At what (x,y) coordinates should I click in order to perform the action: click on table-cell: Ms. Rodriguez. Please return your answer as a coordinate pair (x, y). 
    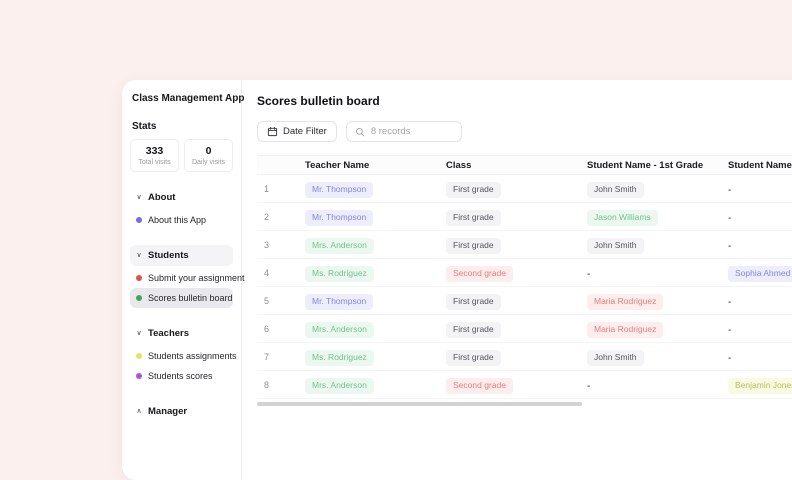
    Looking at the image, I should click on (375, 272).